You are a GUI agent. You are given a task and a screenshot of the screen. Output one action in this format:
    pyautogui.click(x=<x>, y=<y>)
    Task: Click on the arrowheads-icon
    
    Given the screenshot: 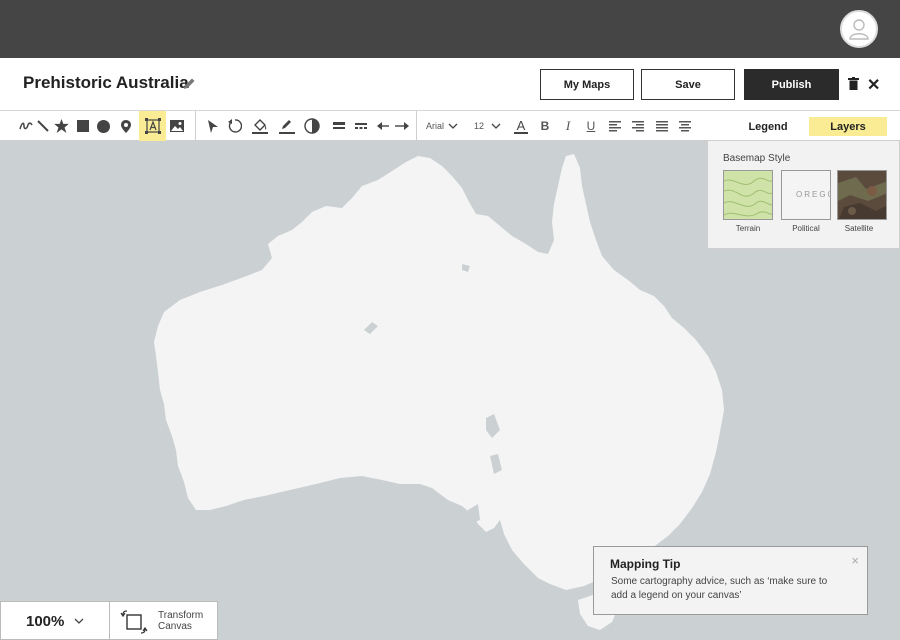 What is the action you would take?
    pyautogui.click(x=393, y=126)
    